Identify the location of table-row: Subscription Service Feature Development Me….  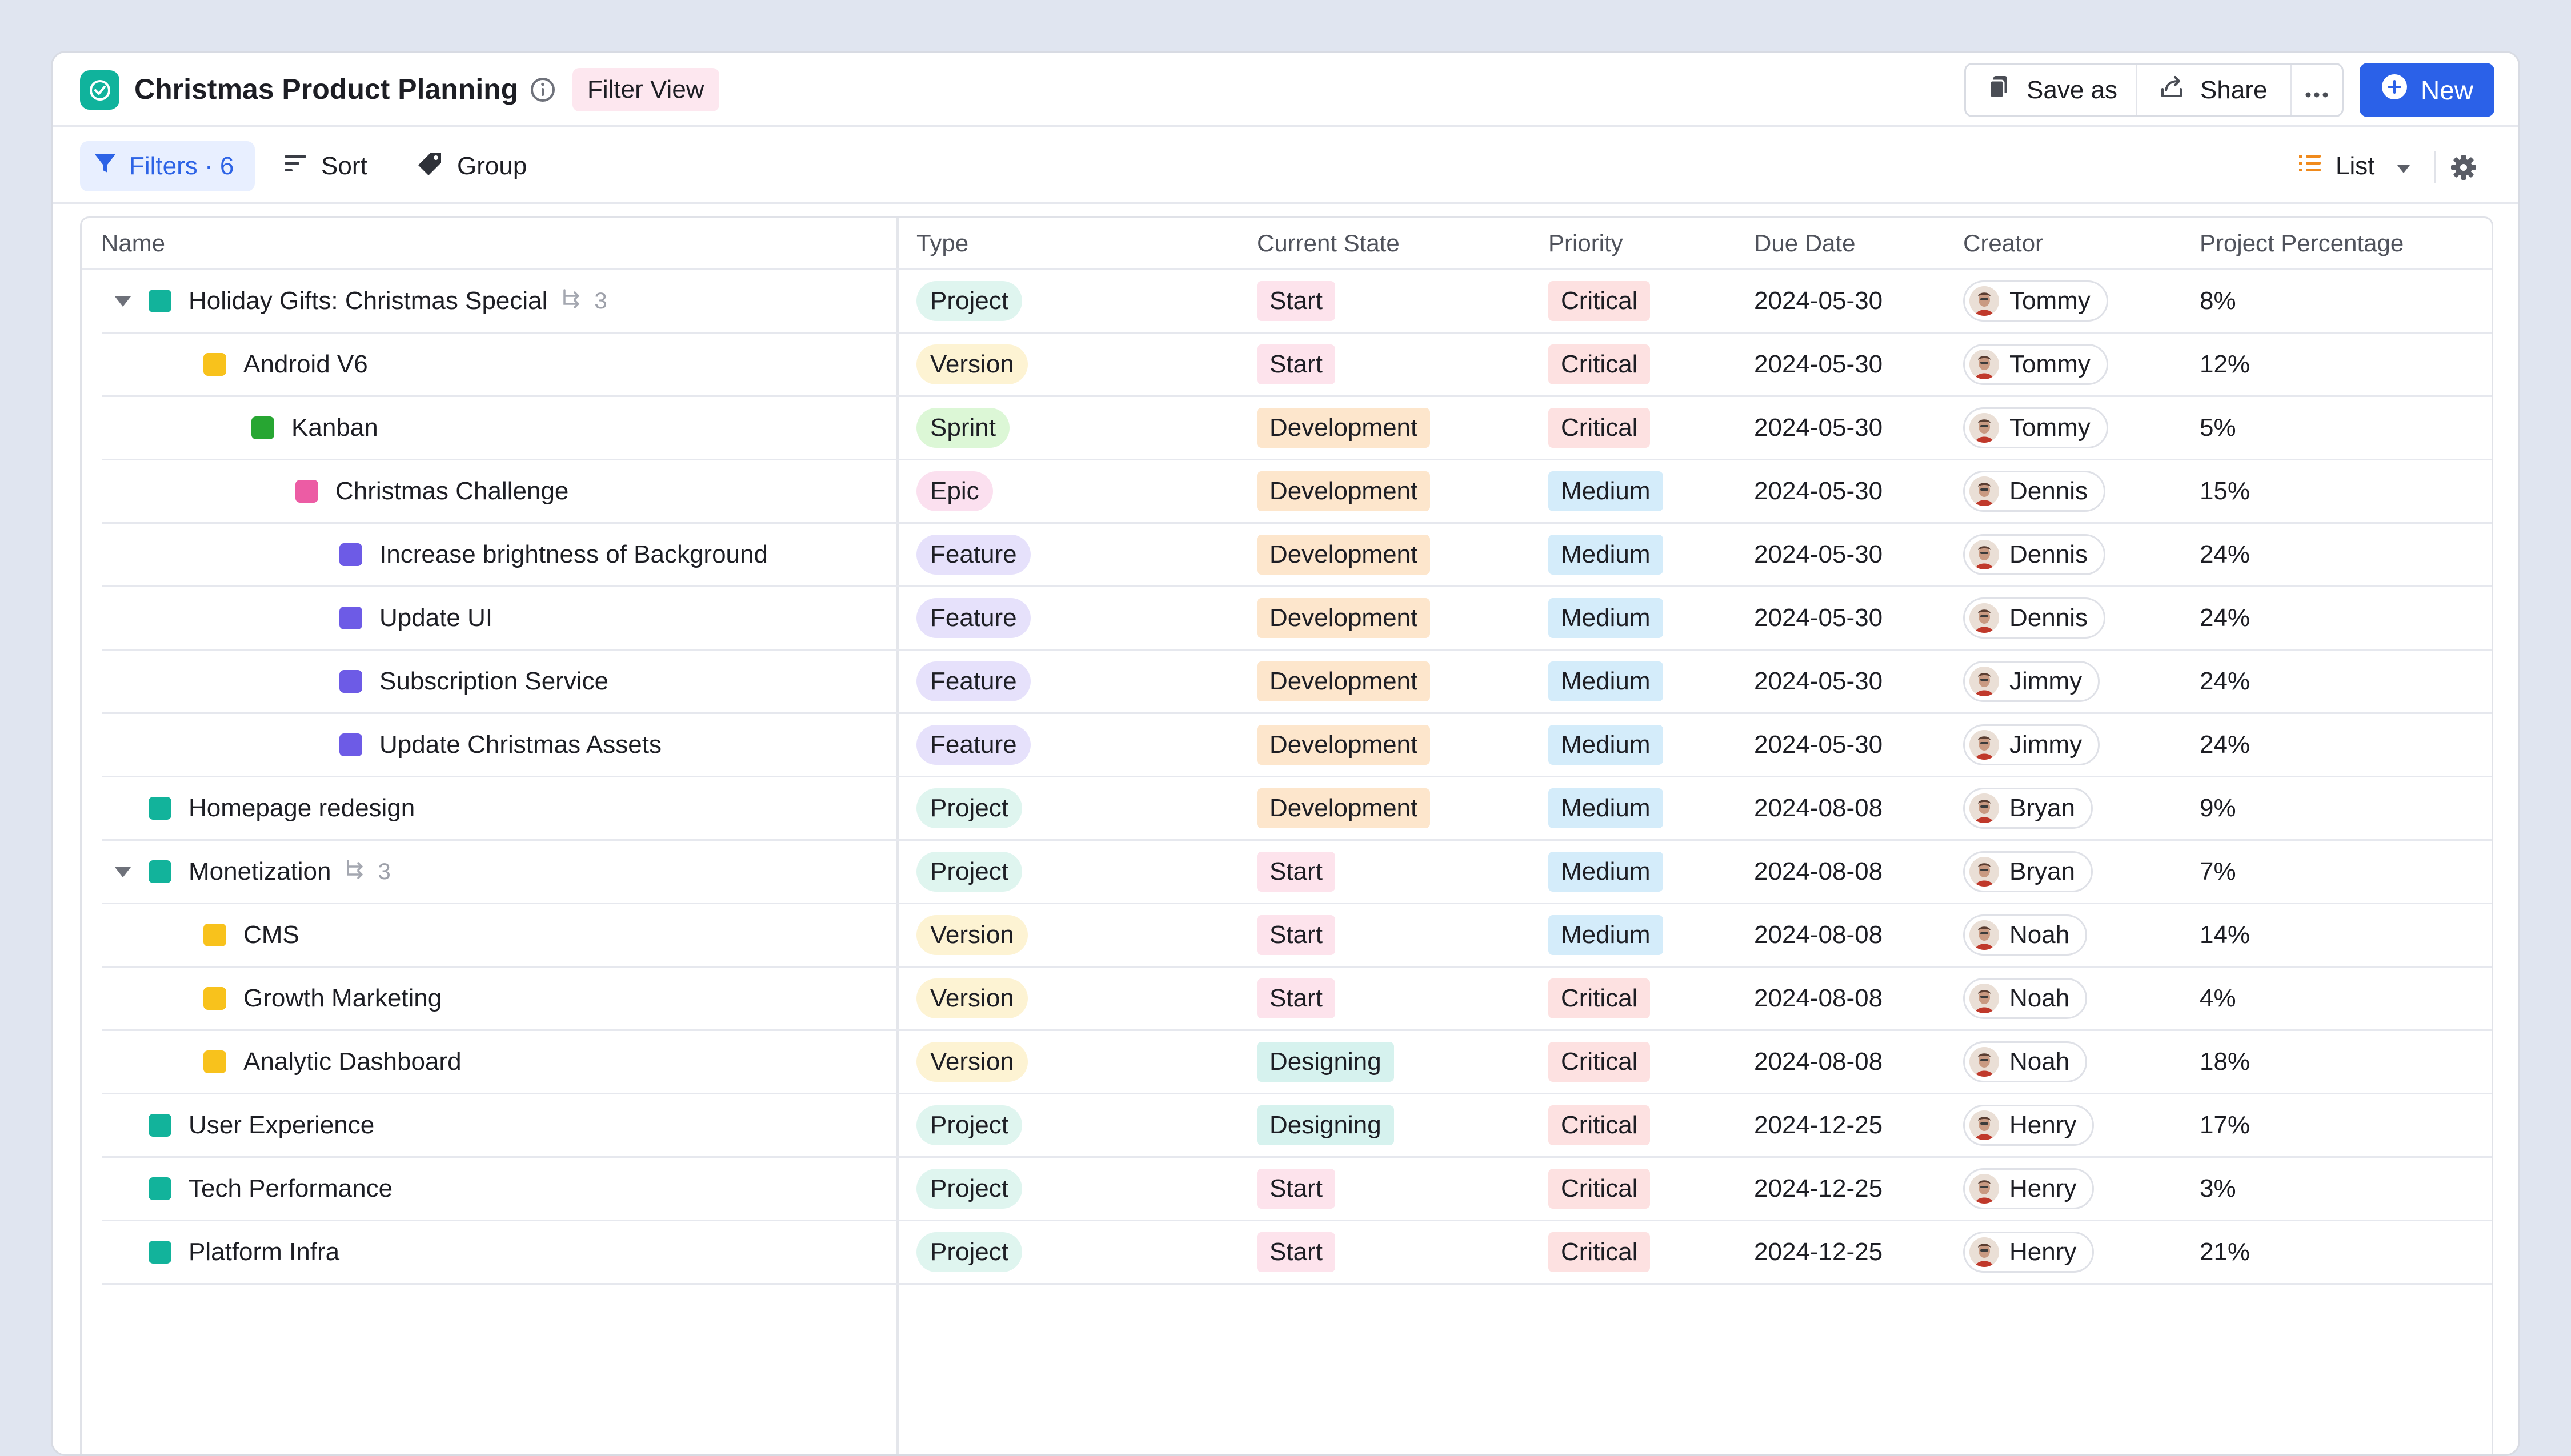
(1297, 682).